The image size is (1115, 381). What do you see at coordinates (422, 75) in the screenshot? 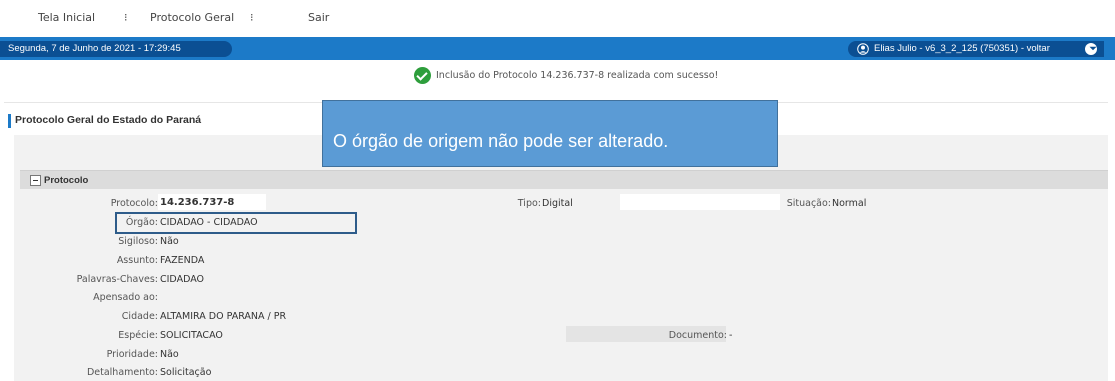
I see `check-circle-icon` at bounding box center [422, 75].